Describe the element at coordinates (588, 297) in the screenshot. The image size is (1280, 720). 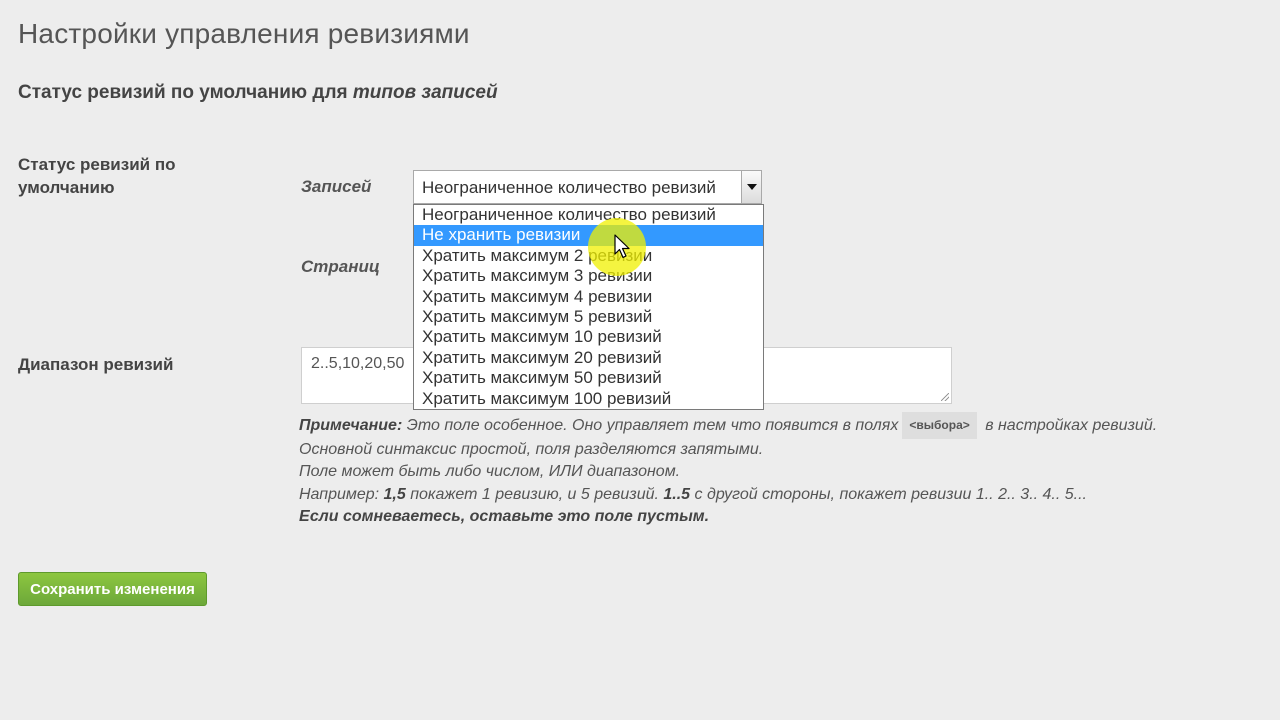
I see `dropdown-option: Хратить максимум 4 ревизии` at that location.